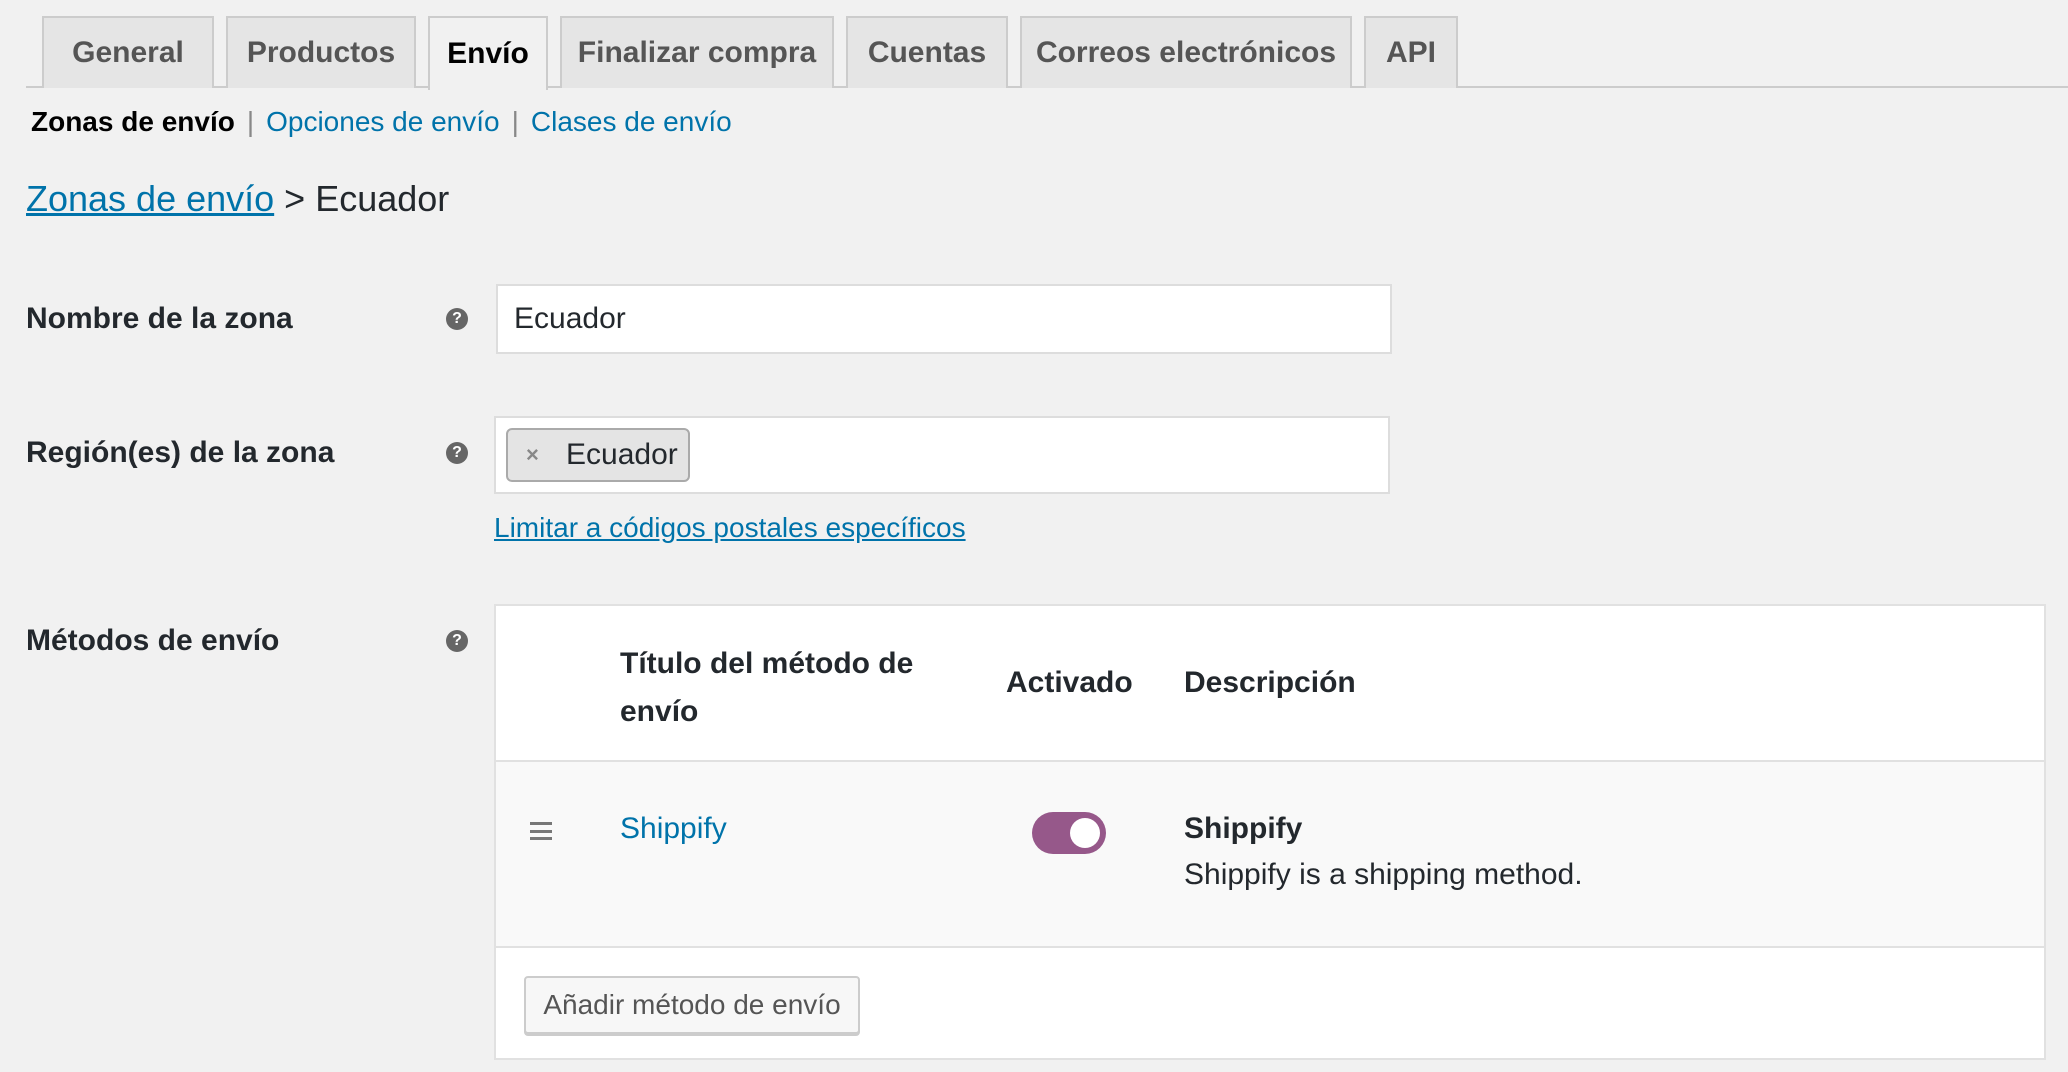 This screenshot has height=1072, width=2068. I want to click on tab-finalizar-compra: Finalizar compra, so click(697, 52).